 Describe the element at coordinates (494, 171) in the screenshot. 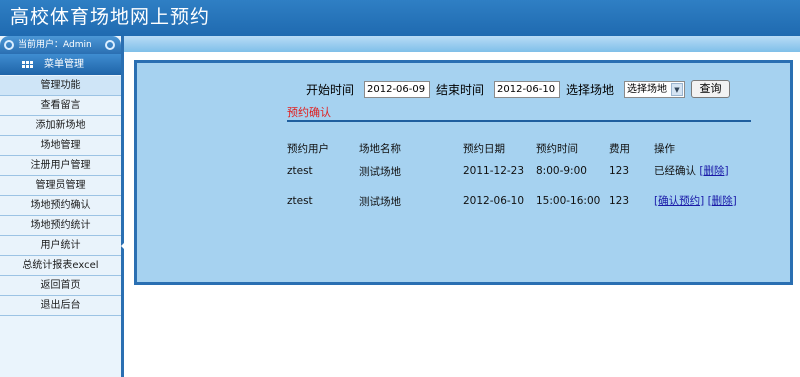

I see `cell-date: 2011-12-23` at that location.